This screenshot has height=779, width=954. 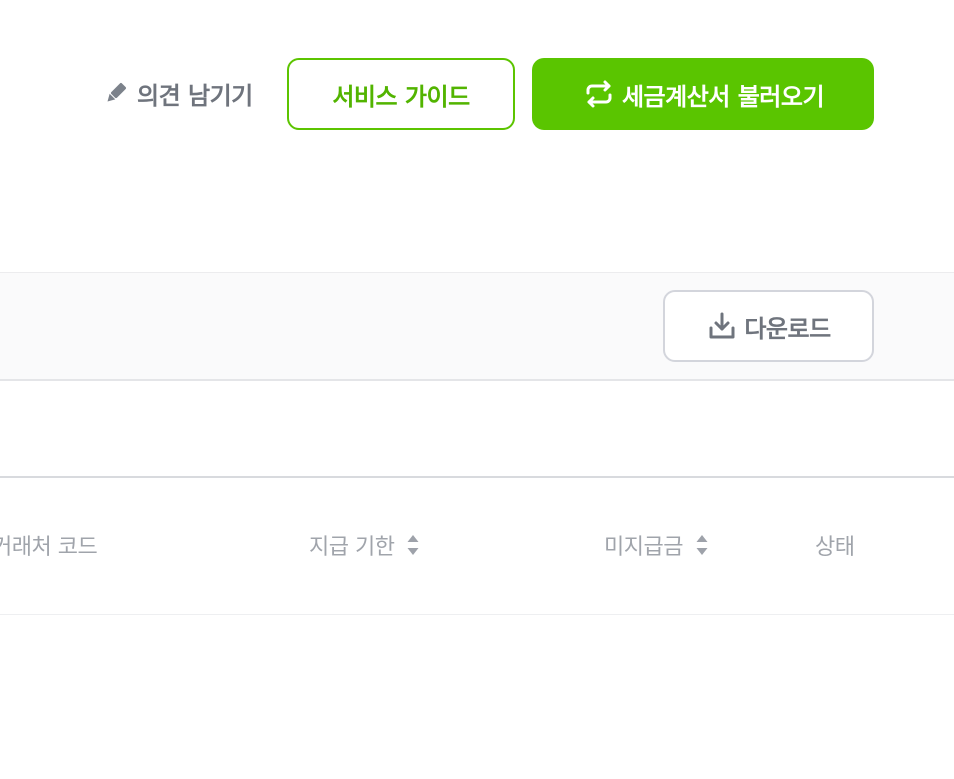 I want to click on feedback-label: 의견 남기기, so click(x=195, y=95).